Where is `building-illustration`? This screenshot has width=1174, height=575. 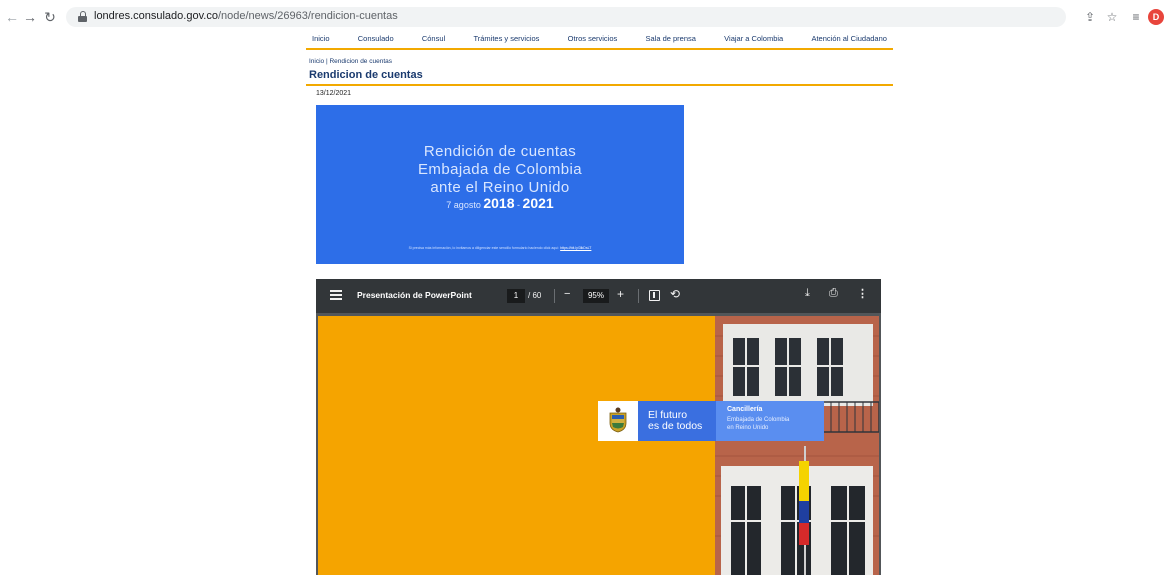
building-illustration is located at coordinates (797, 445).